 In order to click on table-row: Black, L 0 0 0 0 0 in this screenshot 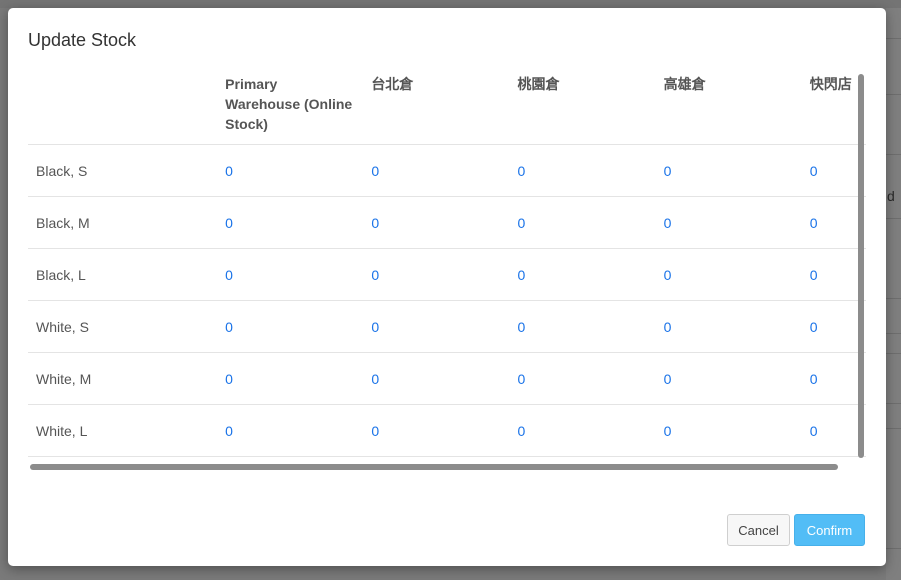, I will do `click(447, 274)`.